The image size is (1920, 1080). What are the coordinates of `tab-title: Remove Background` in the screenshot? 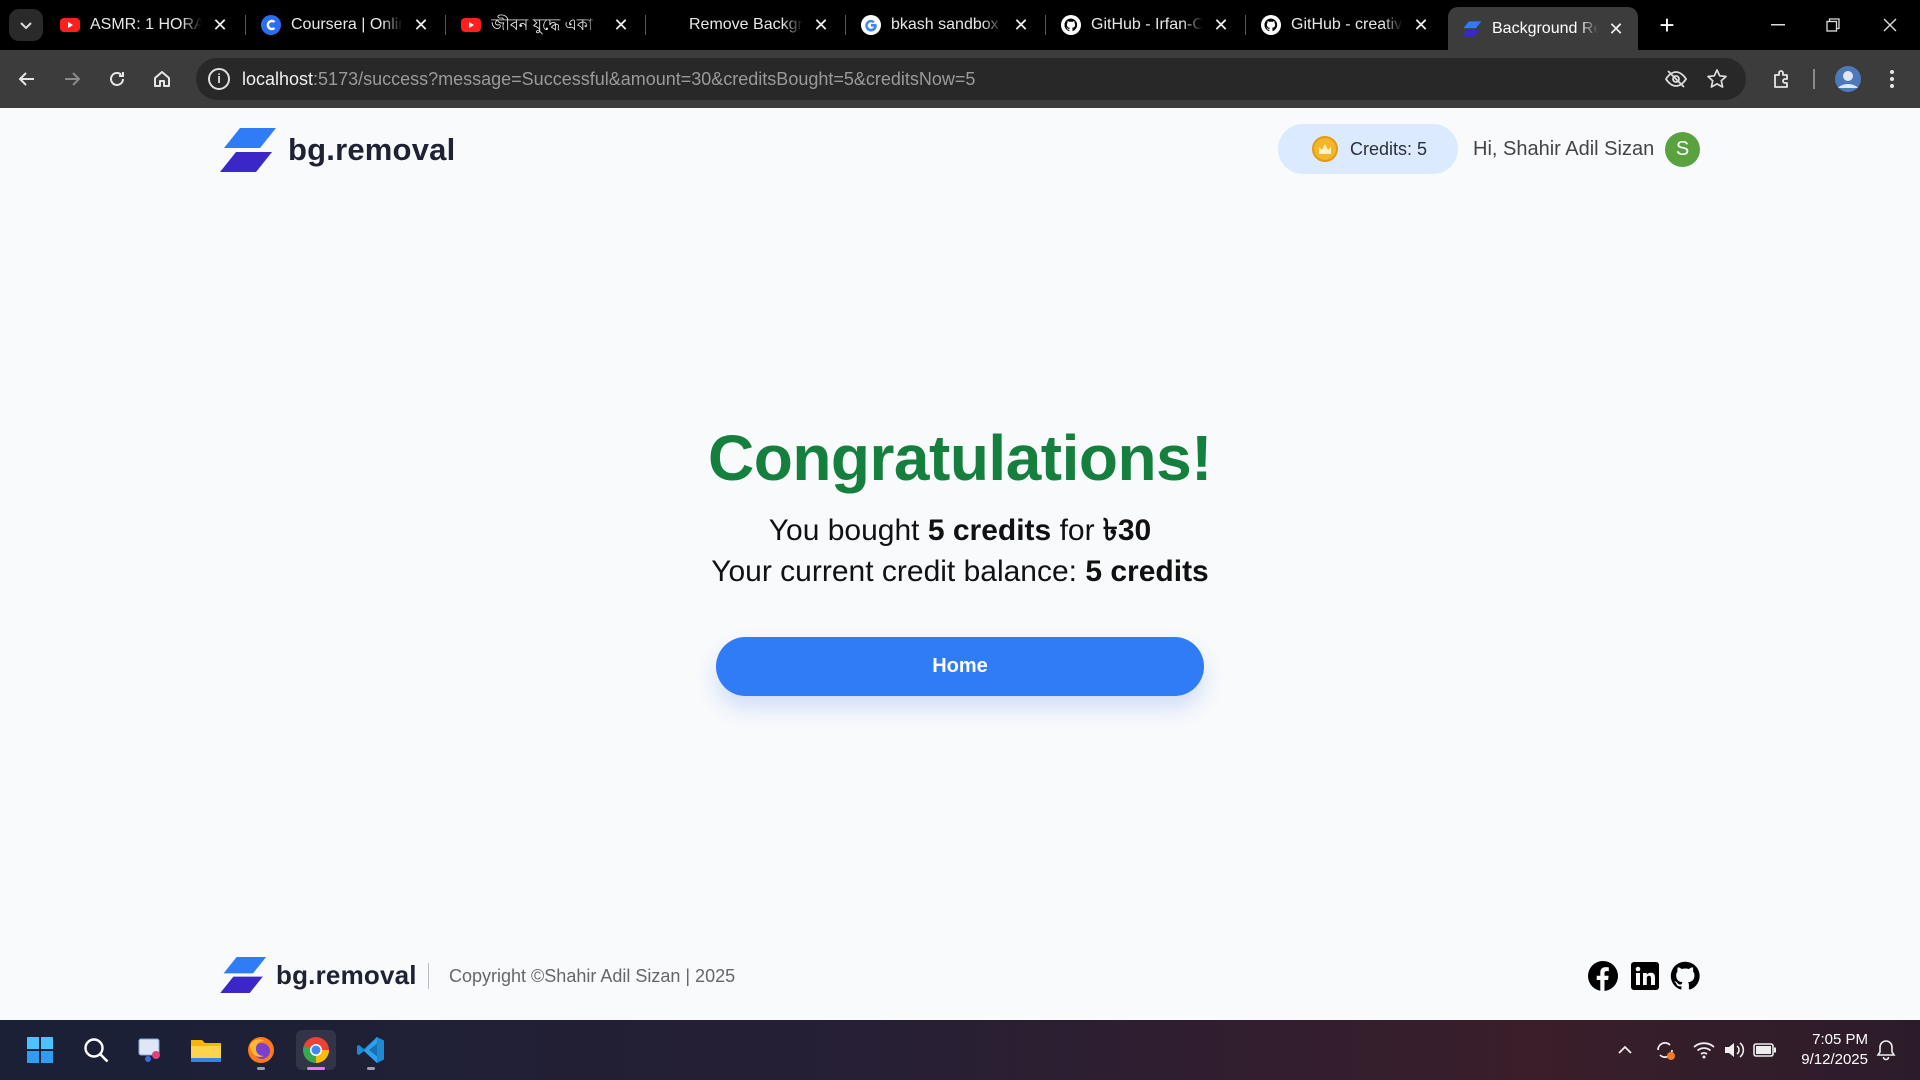 It's located at (746, 24).